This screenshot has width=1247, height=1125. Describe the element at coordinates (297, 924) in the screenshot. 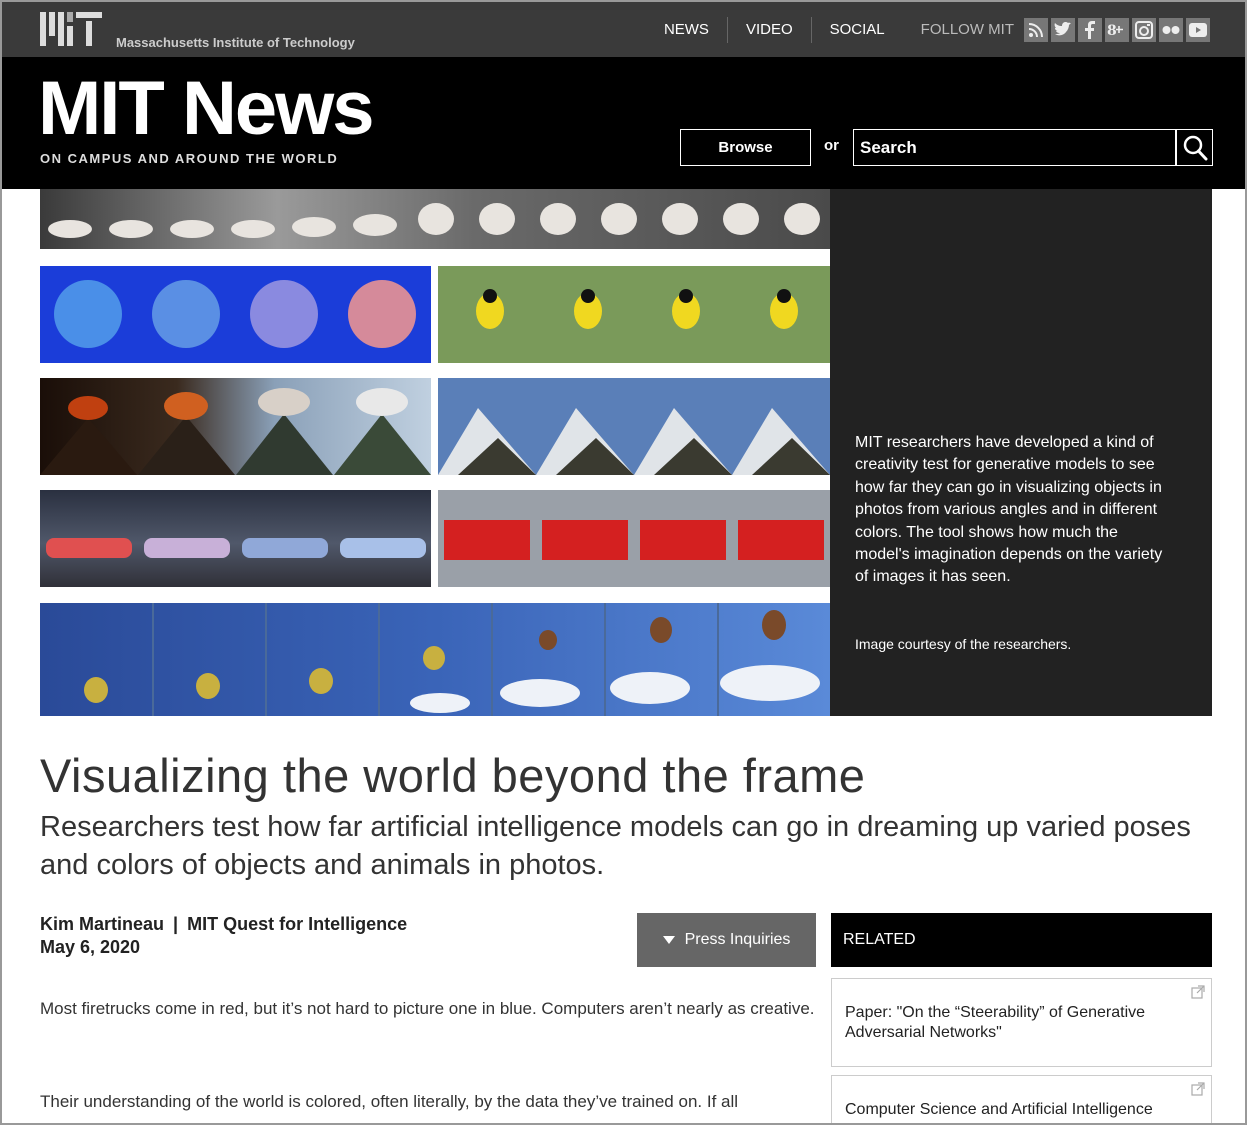

I see `department-link: MIT Quest for Intelligence` at that location.